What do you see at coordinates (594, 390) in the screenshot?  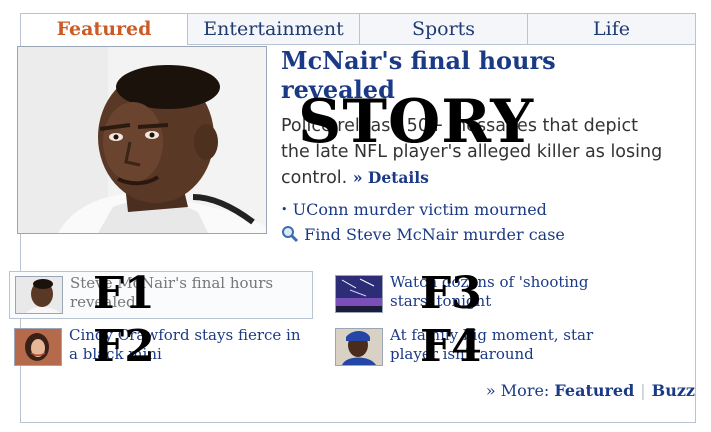 I see `more-featured-link: Featured` at bounding box center [594, 390].